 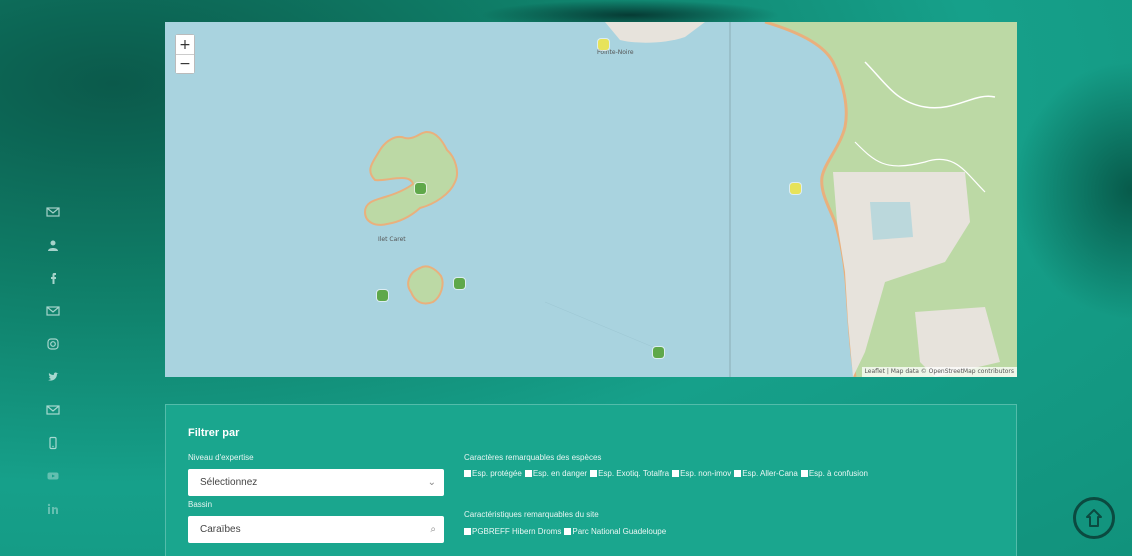 I want to click on checkbox-label: Esp. Aller-Cana, so click(x=770, y=473).